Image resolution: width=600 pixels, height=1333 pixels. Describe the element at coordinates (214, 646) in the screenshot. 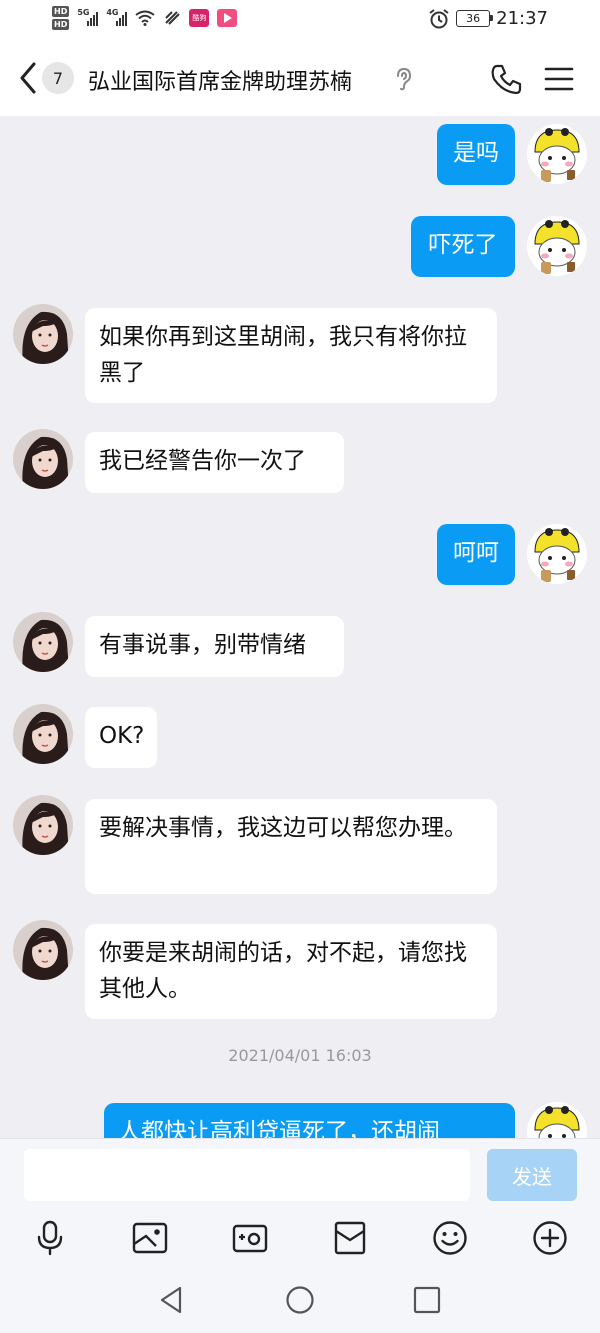

I see `incoming-message-bubble: 有事说事，别带情绪` at that location.